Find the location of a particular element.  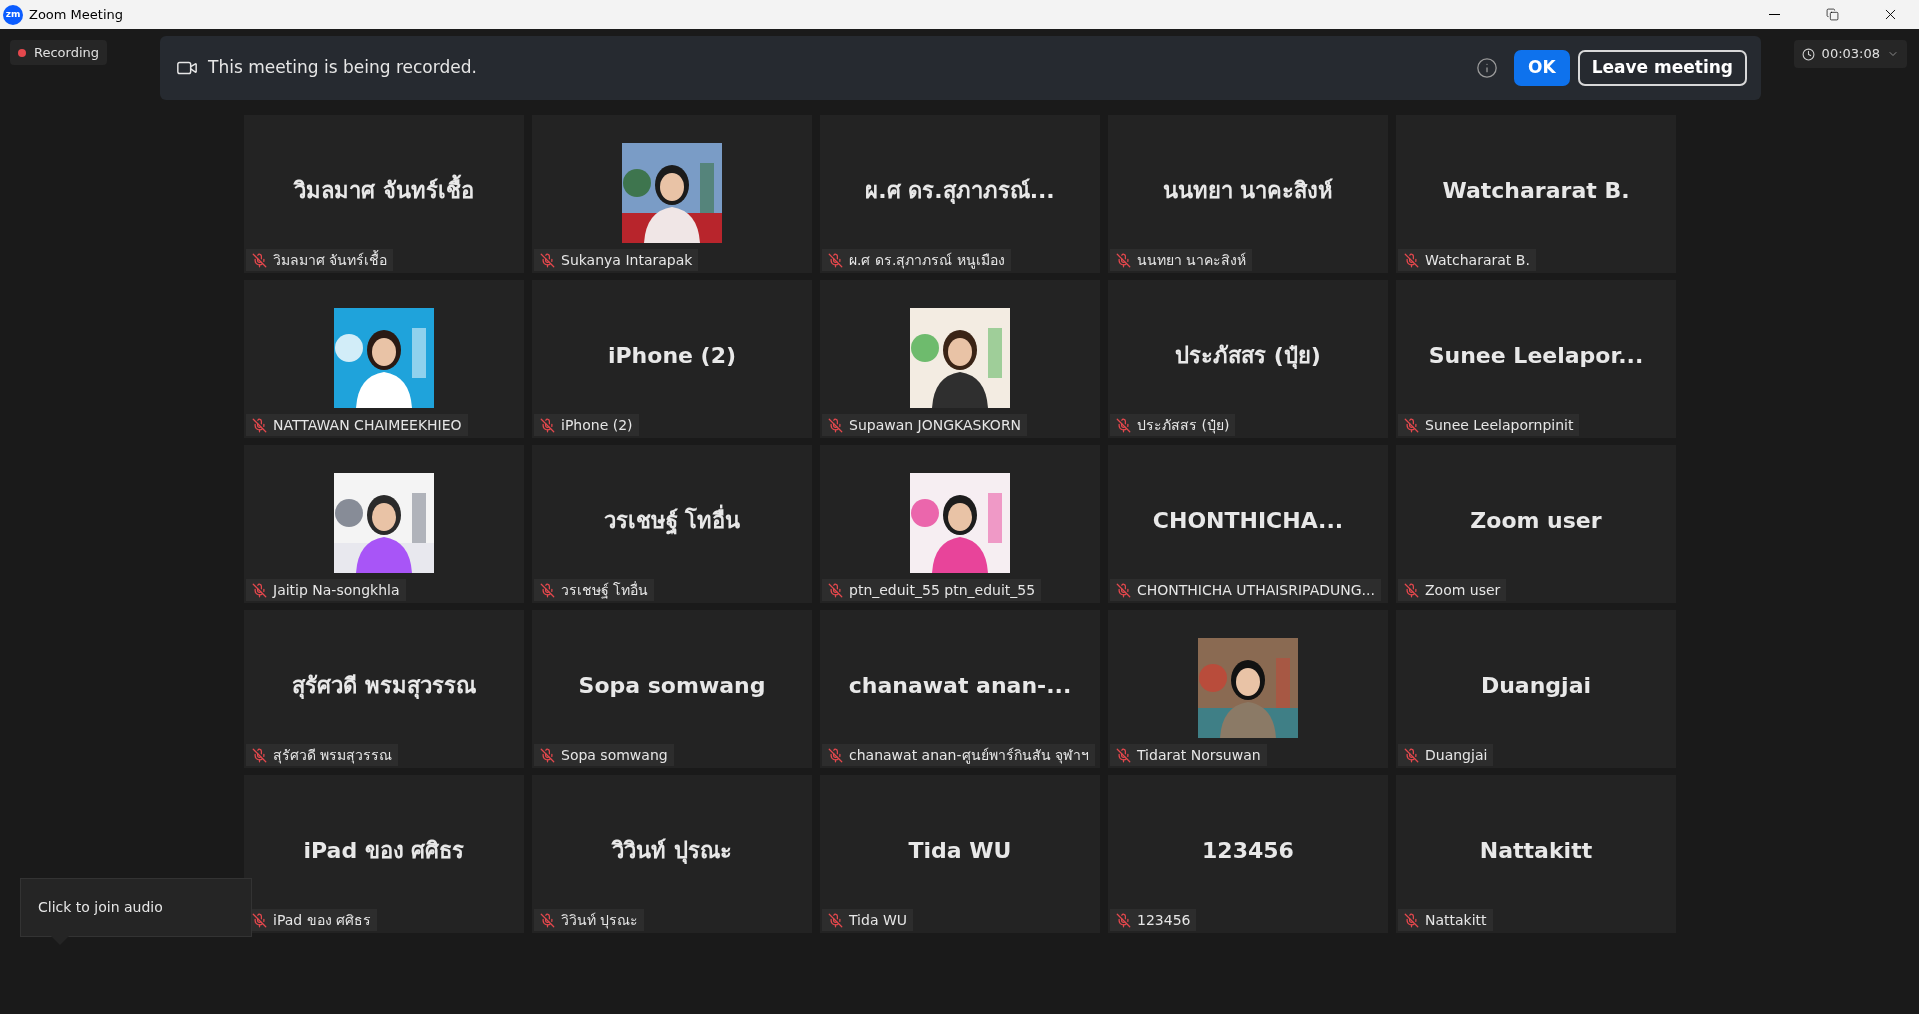

participant-caption: ประภัสสร (ปุ๋ย) is located at coordinates (1183, 425).